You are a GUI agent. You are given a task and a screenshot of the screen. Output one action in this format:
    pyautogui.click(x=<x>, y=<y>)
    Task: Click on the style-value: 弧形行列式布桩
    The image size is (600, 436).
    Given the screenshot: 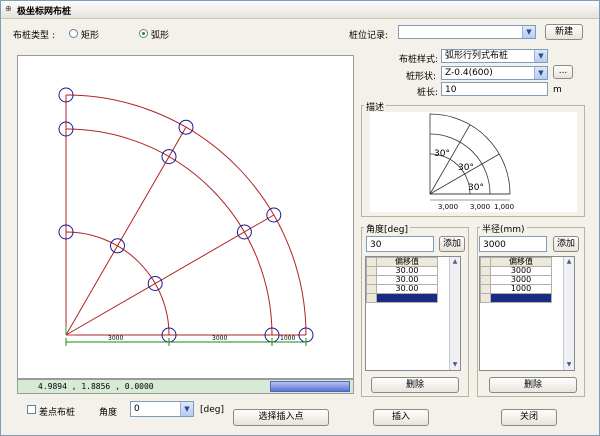 What is the action you would take?
    pyautogui.click(x=477, y=56)
    